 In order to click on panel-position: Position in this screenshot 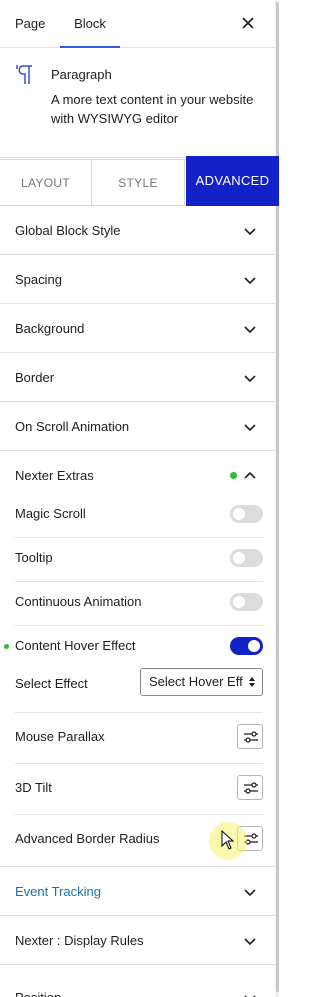, I will do `click(137, 981)`.